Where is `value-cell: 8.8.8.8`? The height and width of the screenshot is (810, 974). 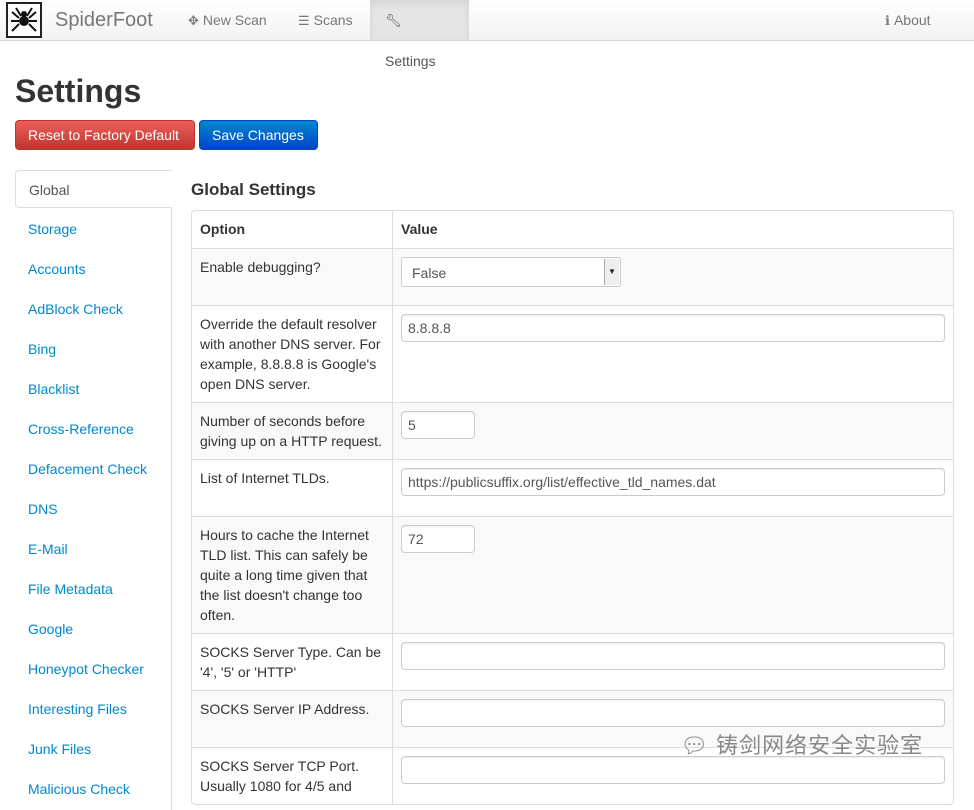 value-cell: 8.8.8.8 is located at coordinates (672, 353).